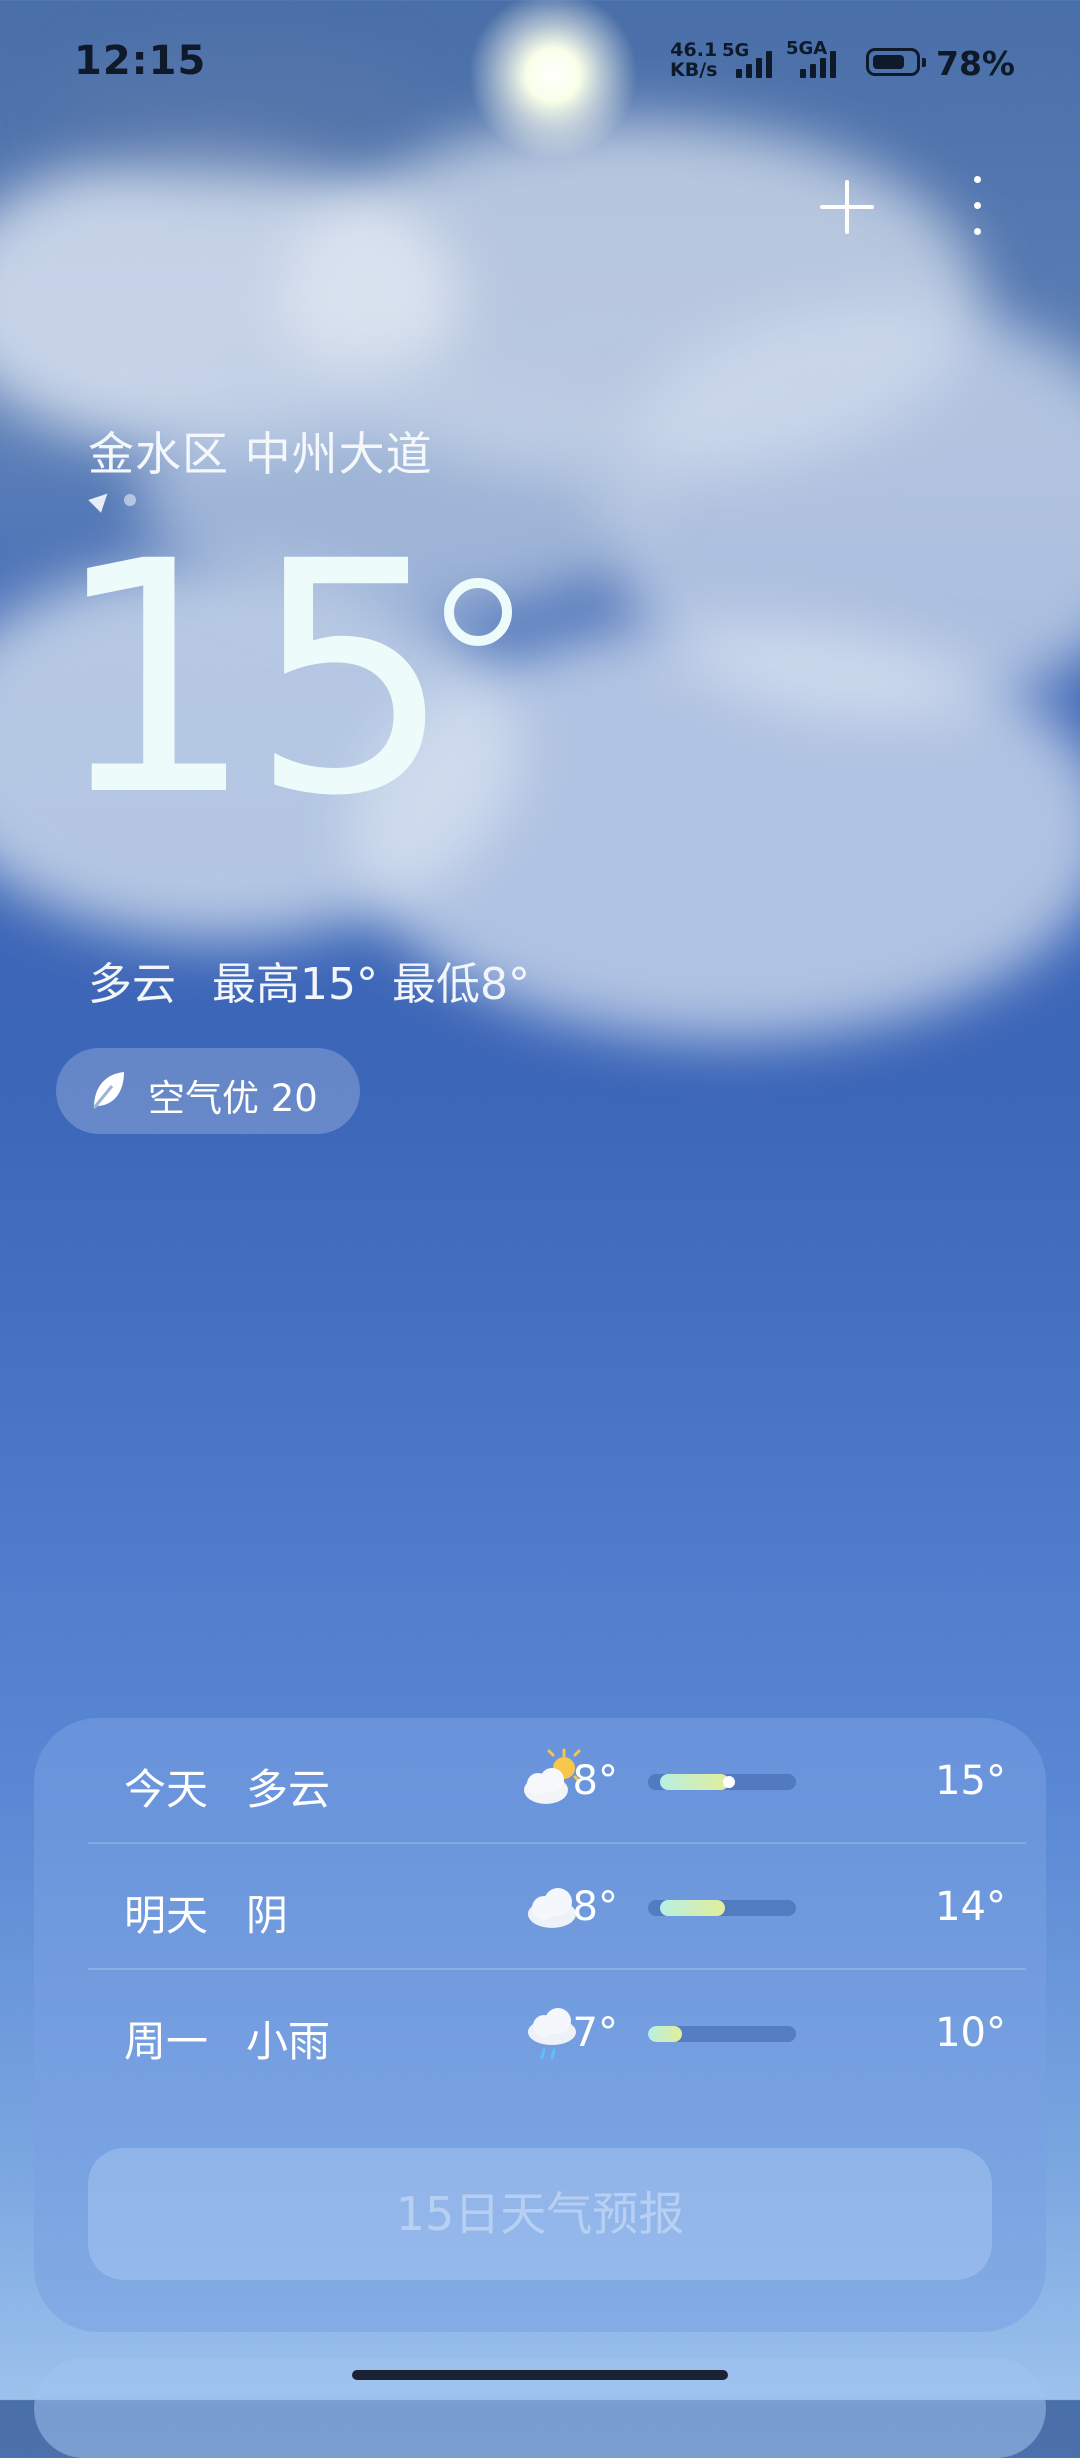 This screenshot has height=2458, width=1080. I want to click on more-options-button, so click(978, 206).